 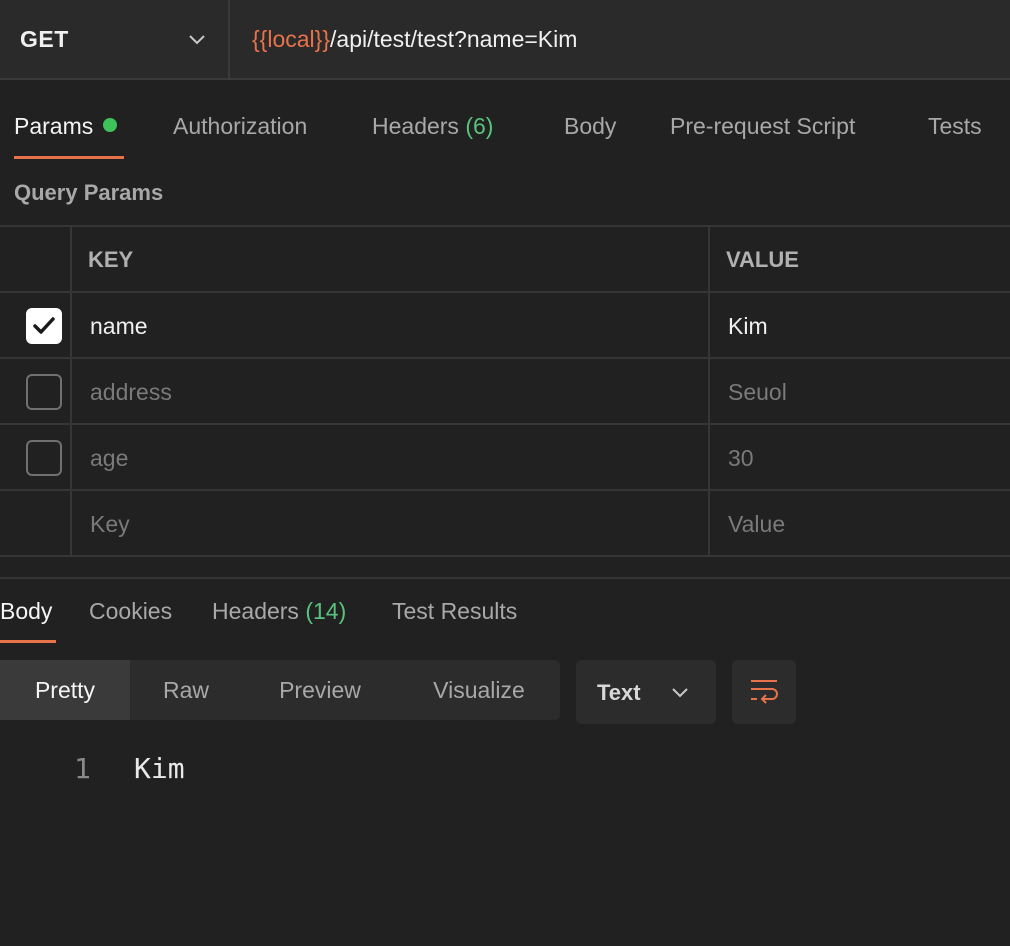 I want to click on tab-body: Body, so click(x=590, y=126).